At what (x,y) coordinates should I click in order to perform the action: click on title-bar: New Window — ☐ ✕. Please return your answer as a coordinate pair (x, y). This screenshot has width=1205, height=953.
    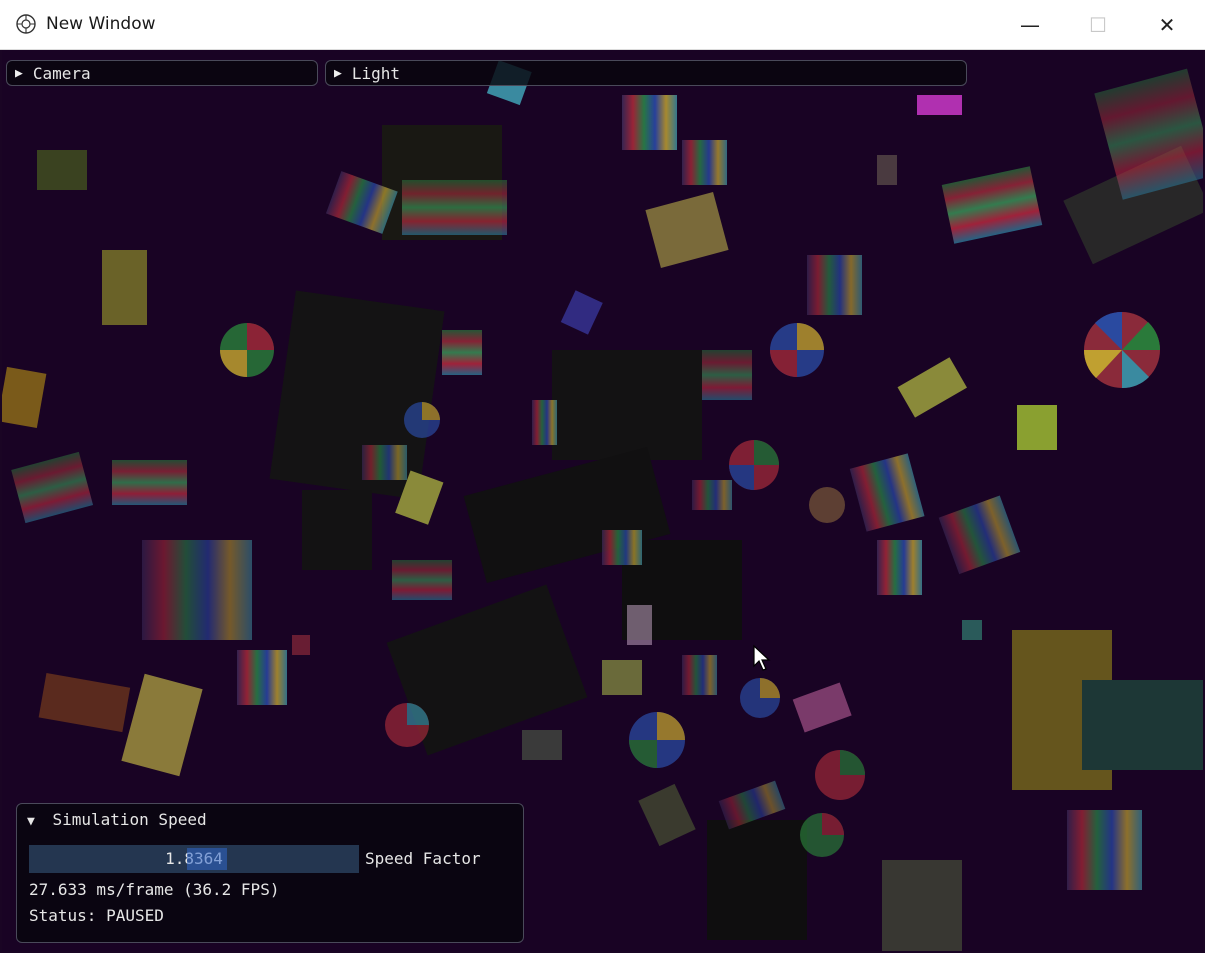
    Looking at the image, I should click on (602, 25).